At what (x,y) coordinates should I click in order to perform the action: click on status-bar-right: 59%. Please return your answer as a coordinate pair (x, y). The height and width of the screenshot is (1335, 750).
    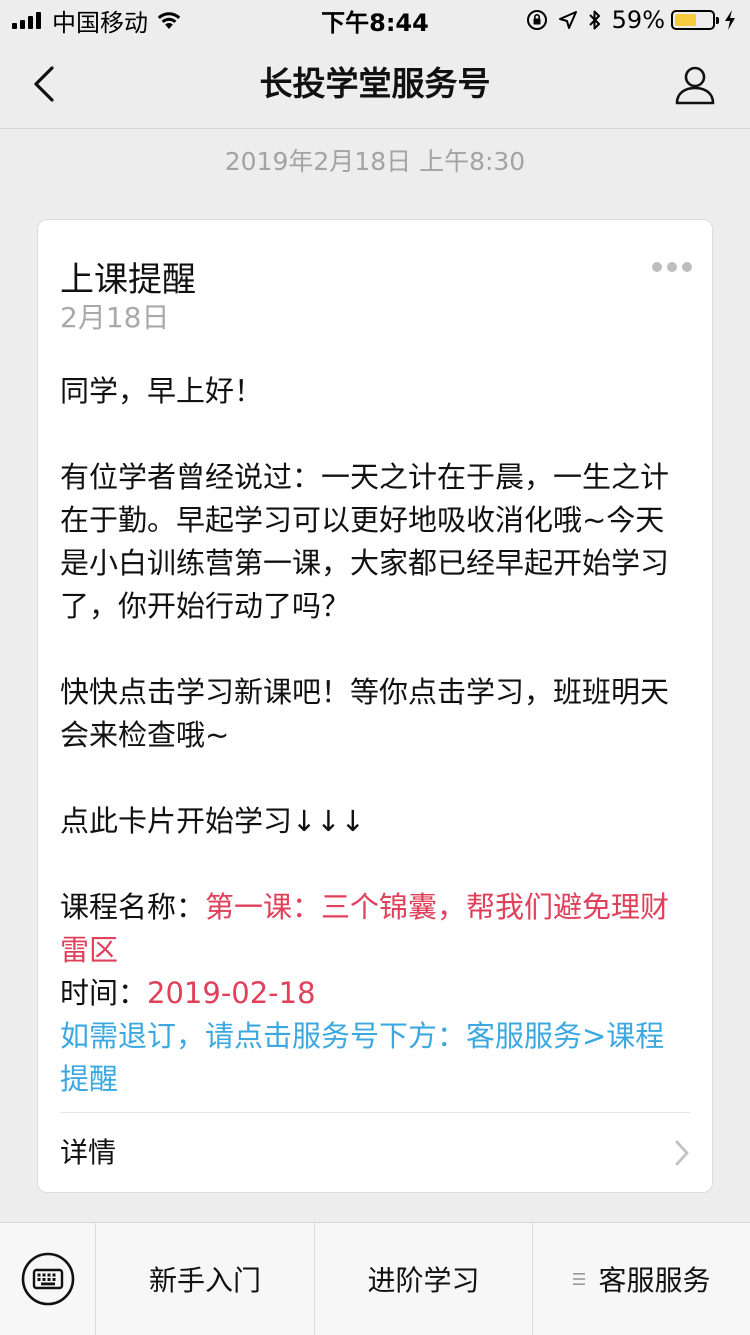
    Looking at the image, I should click on (626, 20).